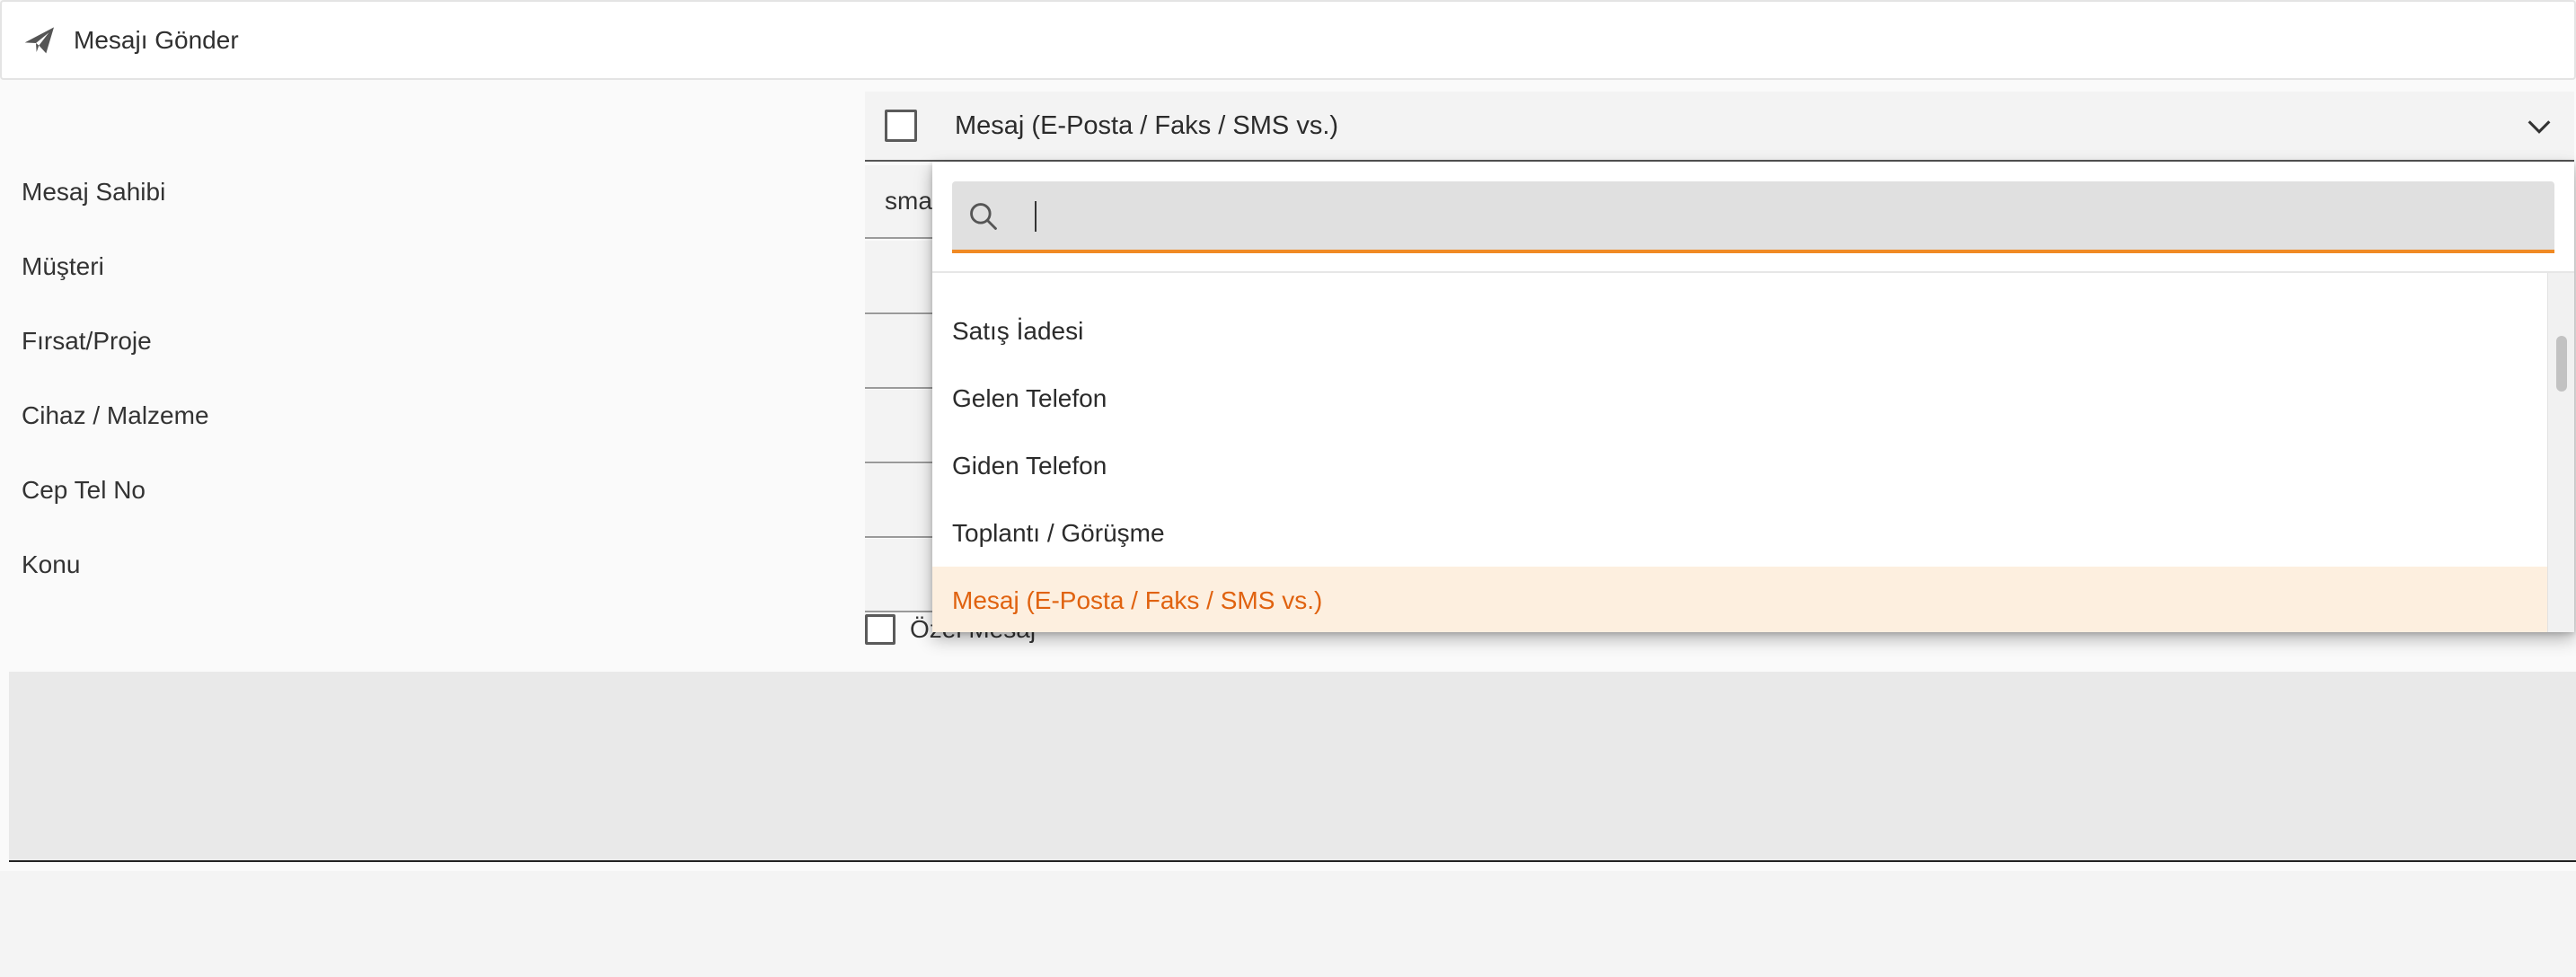 This screenshot has width=2576, height=977. What do you see at coordinates (983, 216) in the screenshot?
I see `search-icon` at bounding box center [983, 216].